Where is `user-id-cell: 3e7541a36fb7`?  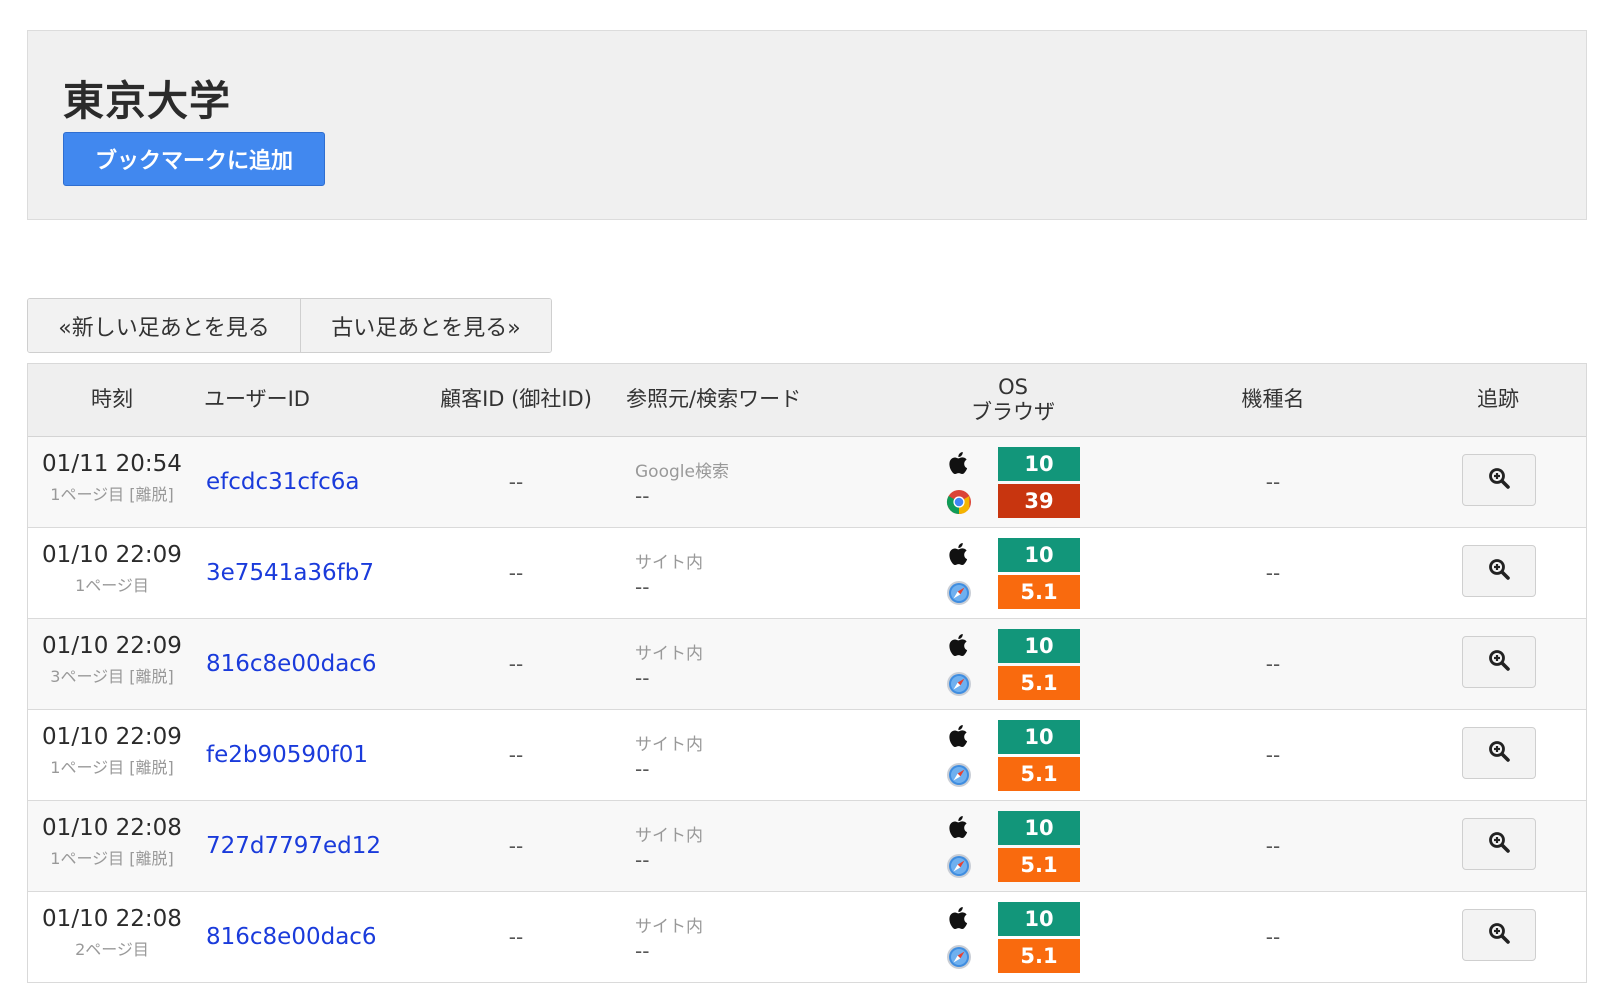 user-id-cell: 3e7541a36fb7 is located at coordinates (290, 573).